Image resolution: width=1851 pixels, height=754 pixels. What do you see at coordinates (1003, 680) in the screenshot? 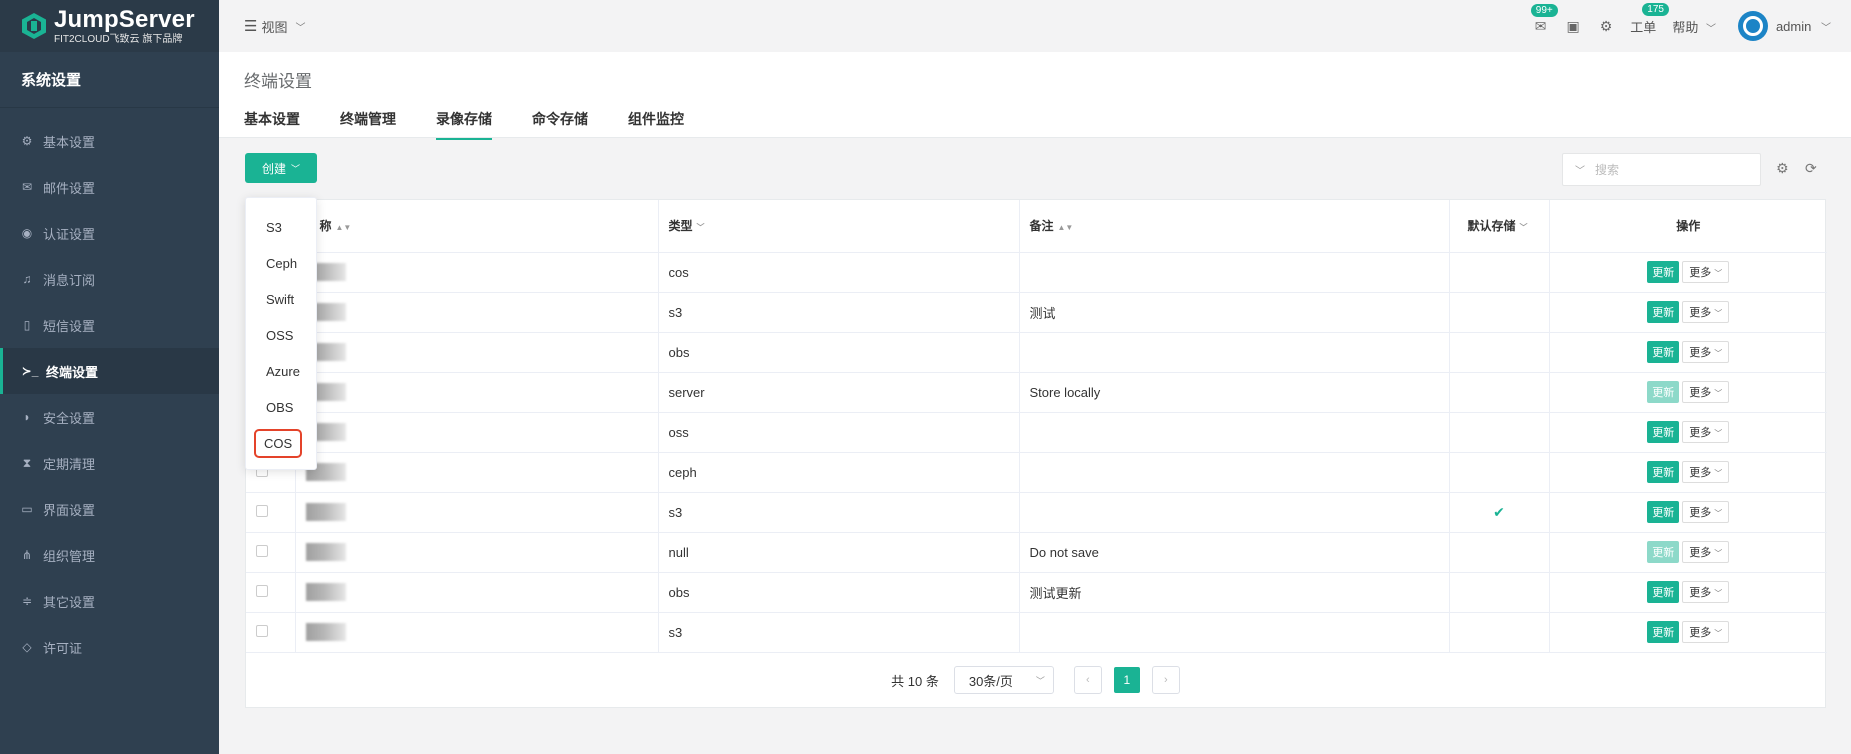
I see `page-size-select: 30条/页 ﹀` at bounding box center [1003, 680].